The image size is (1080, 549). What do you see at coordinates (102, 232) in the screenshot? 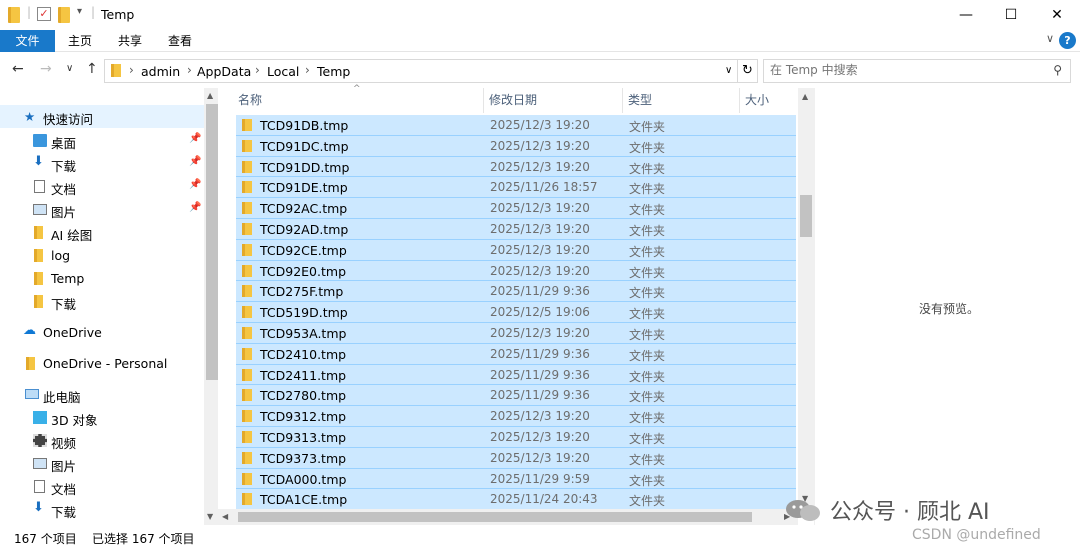
I see `nav-item-folder: AI 绘图` at bounding box center [102, 232].